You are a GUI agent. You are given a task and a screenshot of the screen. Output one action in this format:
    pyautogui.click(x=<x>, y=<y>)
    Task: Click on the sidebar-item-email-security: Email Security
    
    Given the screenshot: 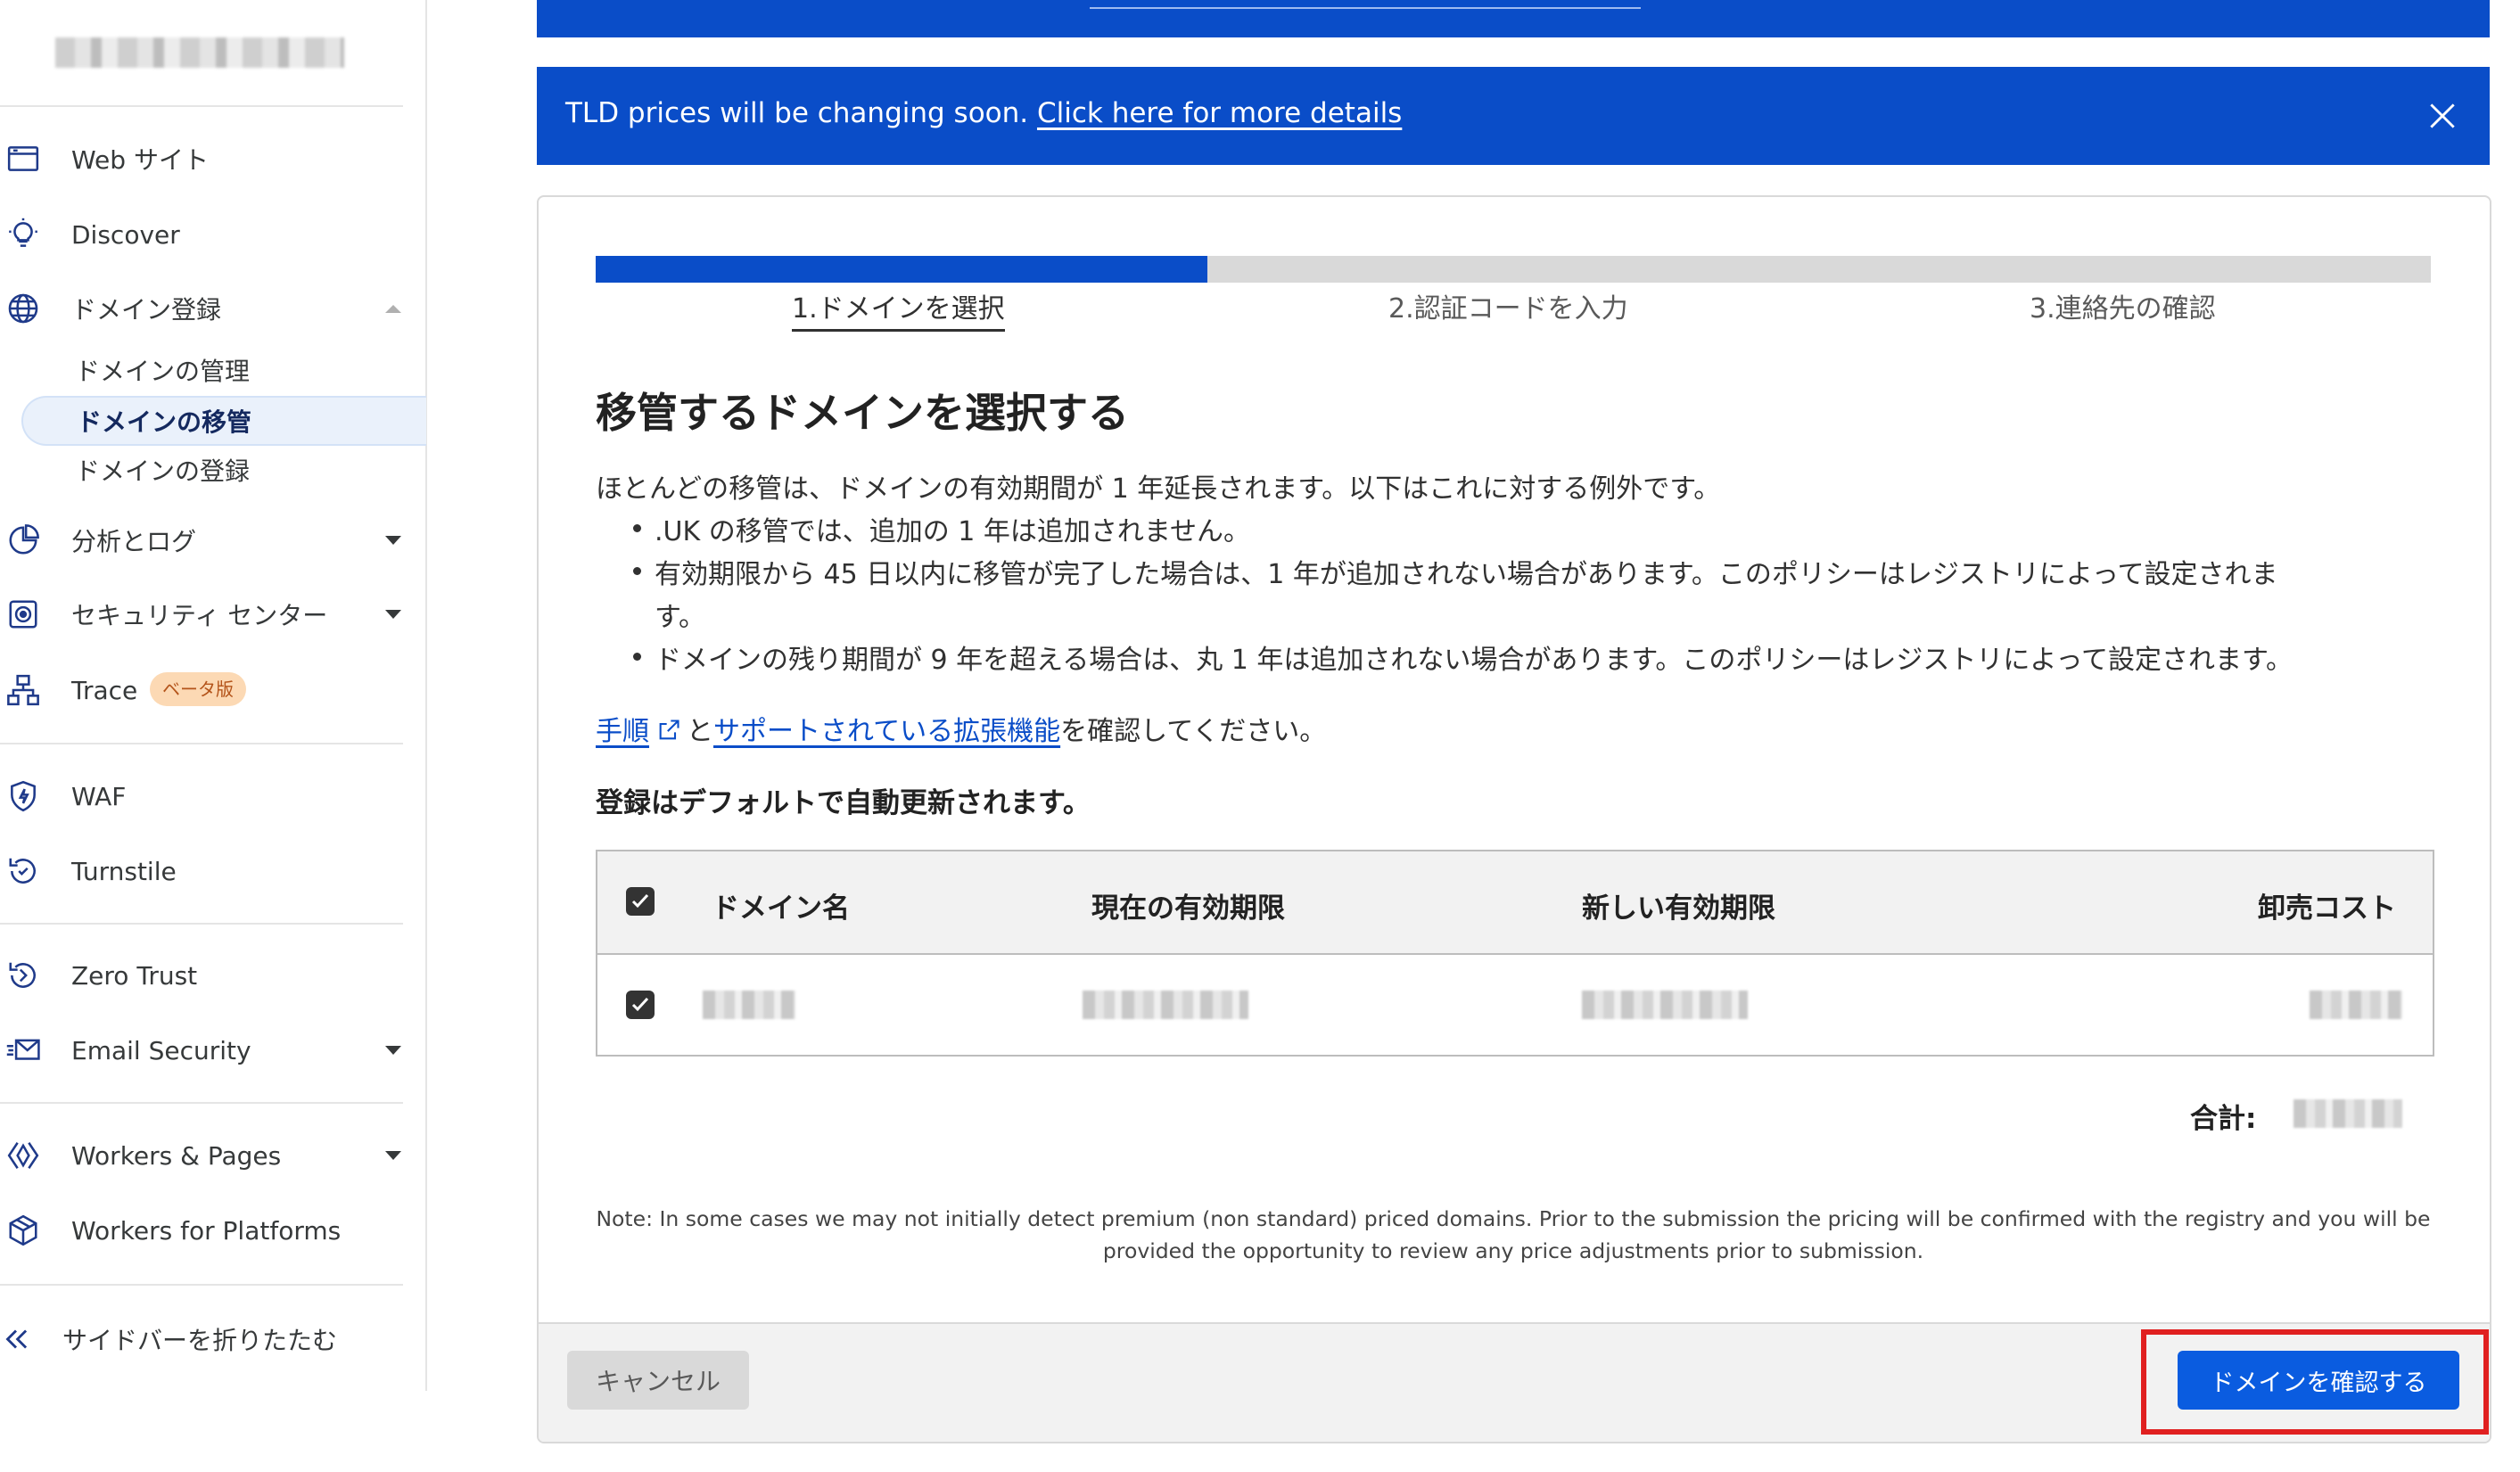 What is the action you would take?
    pyautogui.click(x=202, y=1050)
    